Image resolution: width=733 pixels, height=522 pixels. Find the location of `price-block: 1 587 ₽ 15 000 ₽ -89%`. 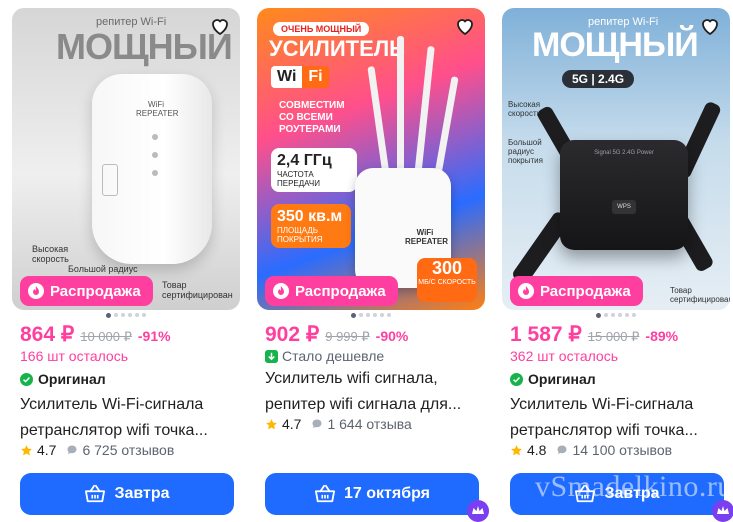

price-block: 1 587 ₽ 15 000 ₽ -89% is located at coordinates (594, 334).